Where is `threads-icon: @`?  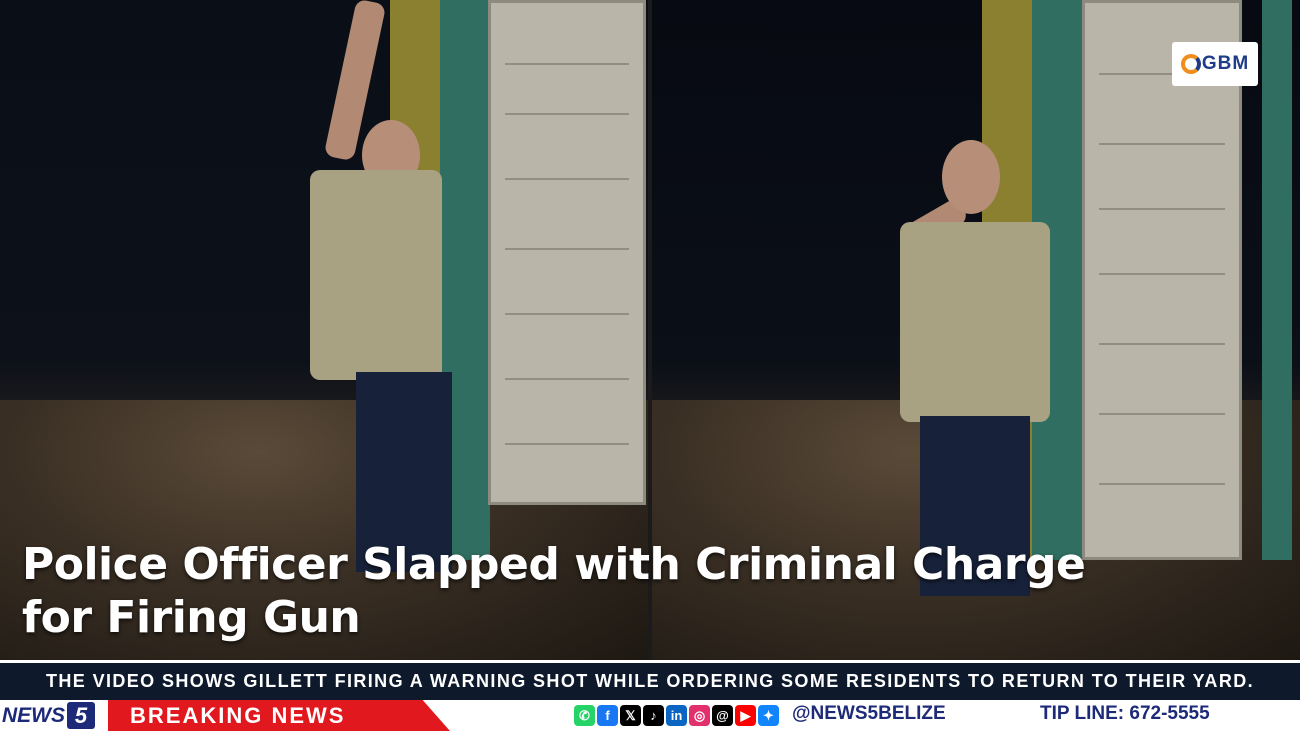
threads-icon: @ is located at coordinates (722, 715).